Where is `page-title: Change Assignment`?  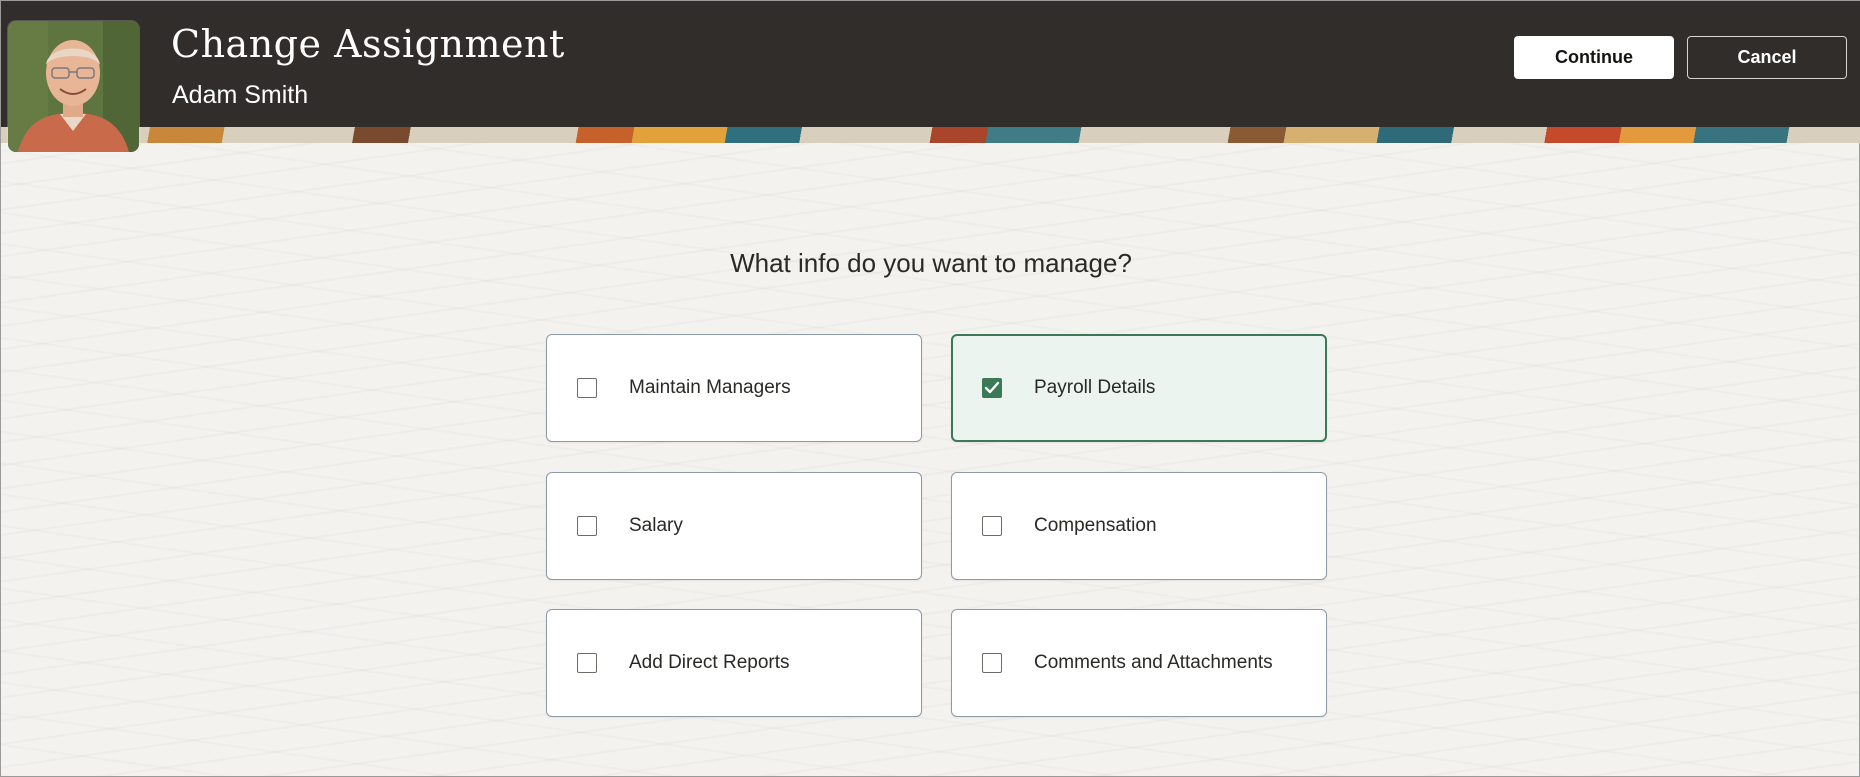
page-title: Change Assignment is located at coordinates (368, 44).